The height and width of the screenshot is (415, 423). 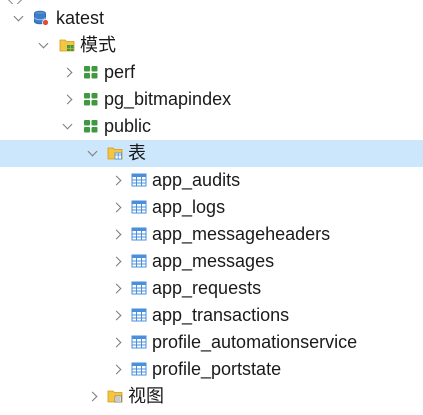 I want to click on tree-node-table: app_messages, so click(x=211, y=261).